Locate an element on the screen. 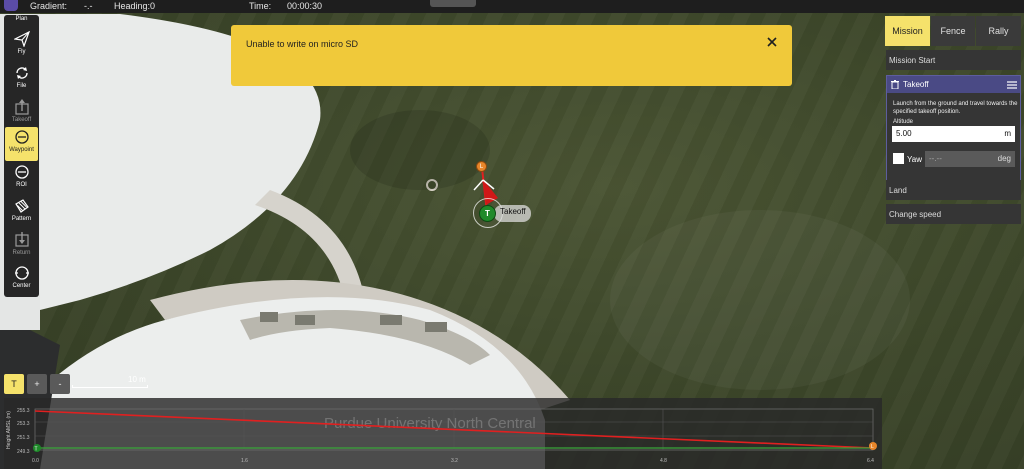 The image size is (1024, 469). yaw-field: --.-- deg is located at coordinates (970, 159).